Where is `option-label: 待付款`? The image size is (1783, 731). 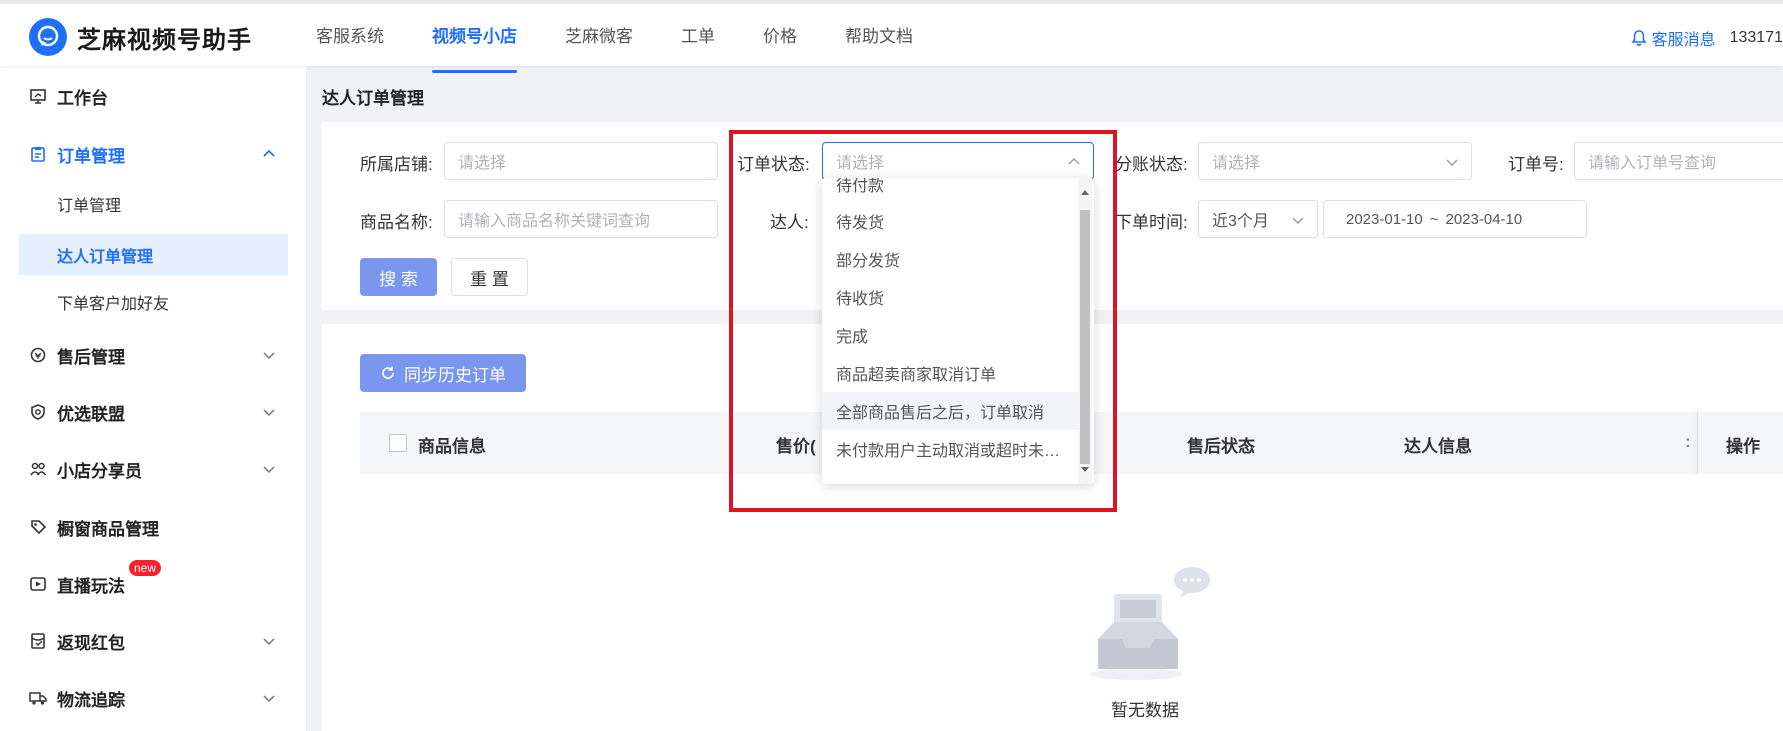
option-label: 待付款 is located at coordinates (860, 186).